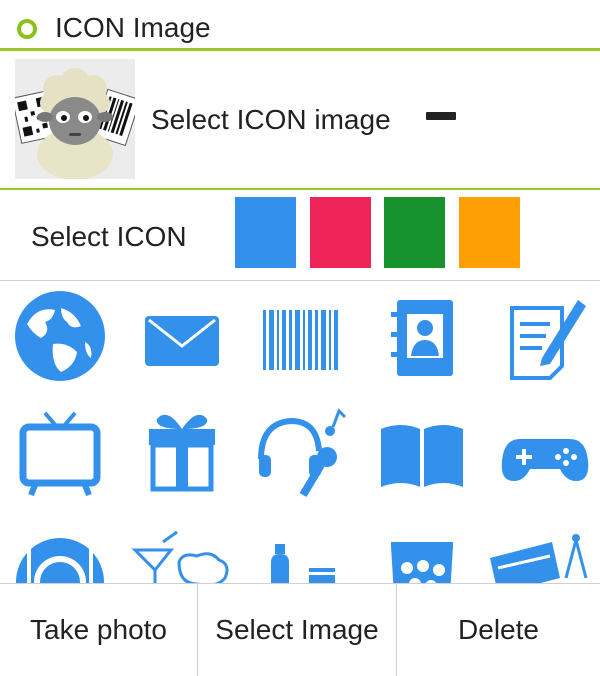 The width and height of the screenshot is (600, 676). What do you see at coordinates (182, 449) in the screenshot?
I see `gift-icon` at bounding box center [182, 449].